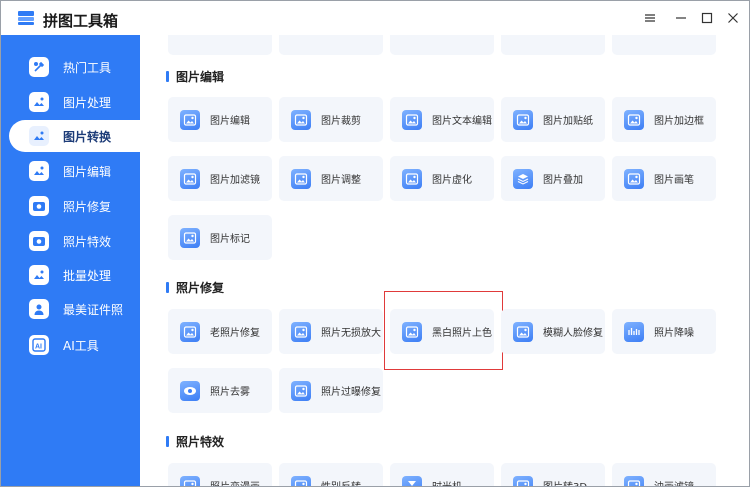 Image resolution: width=750 pixels, height=487 pixels. I want to click on tool-card: 图片画笔, so click(664, 178).